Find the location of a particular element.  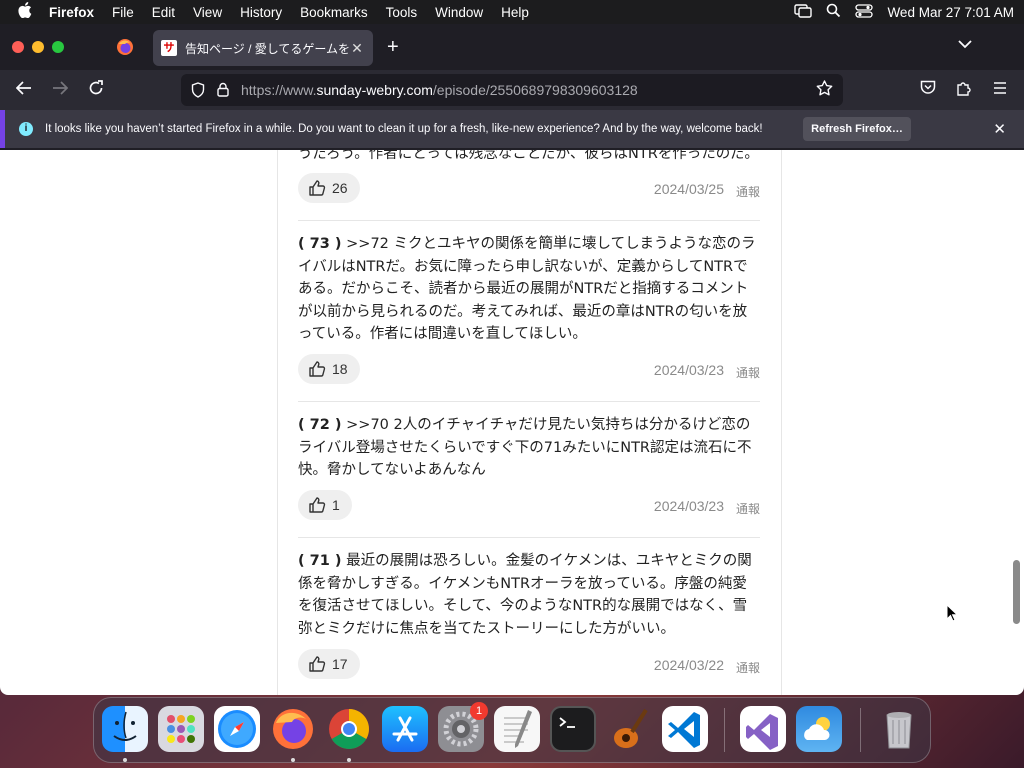

menu-help: Help is located at coordinates (515, 12).